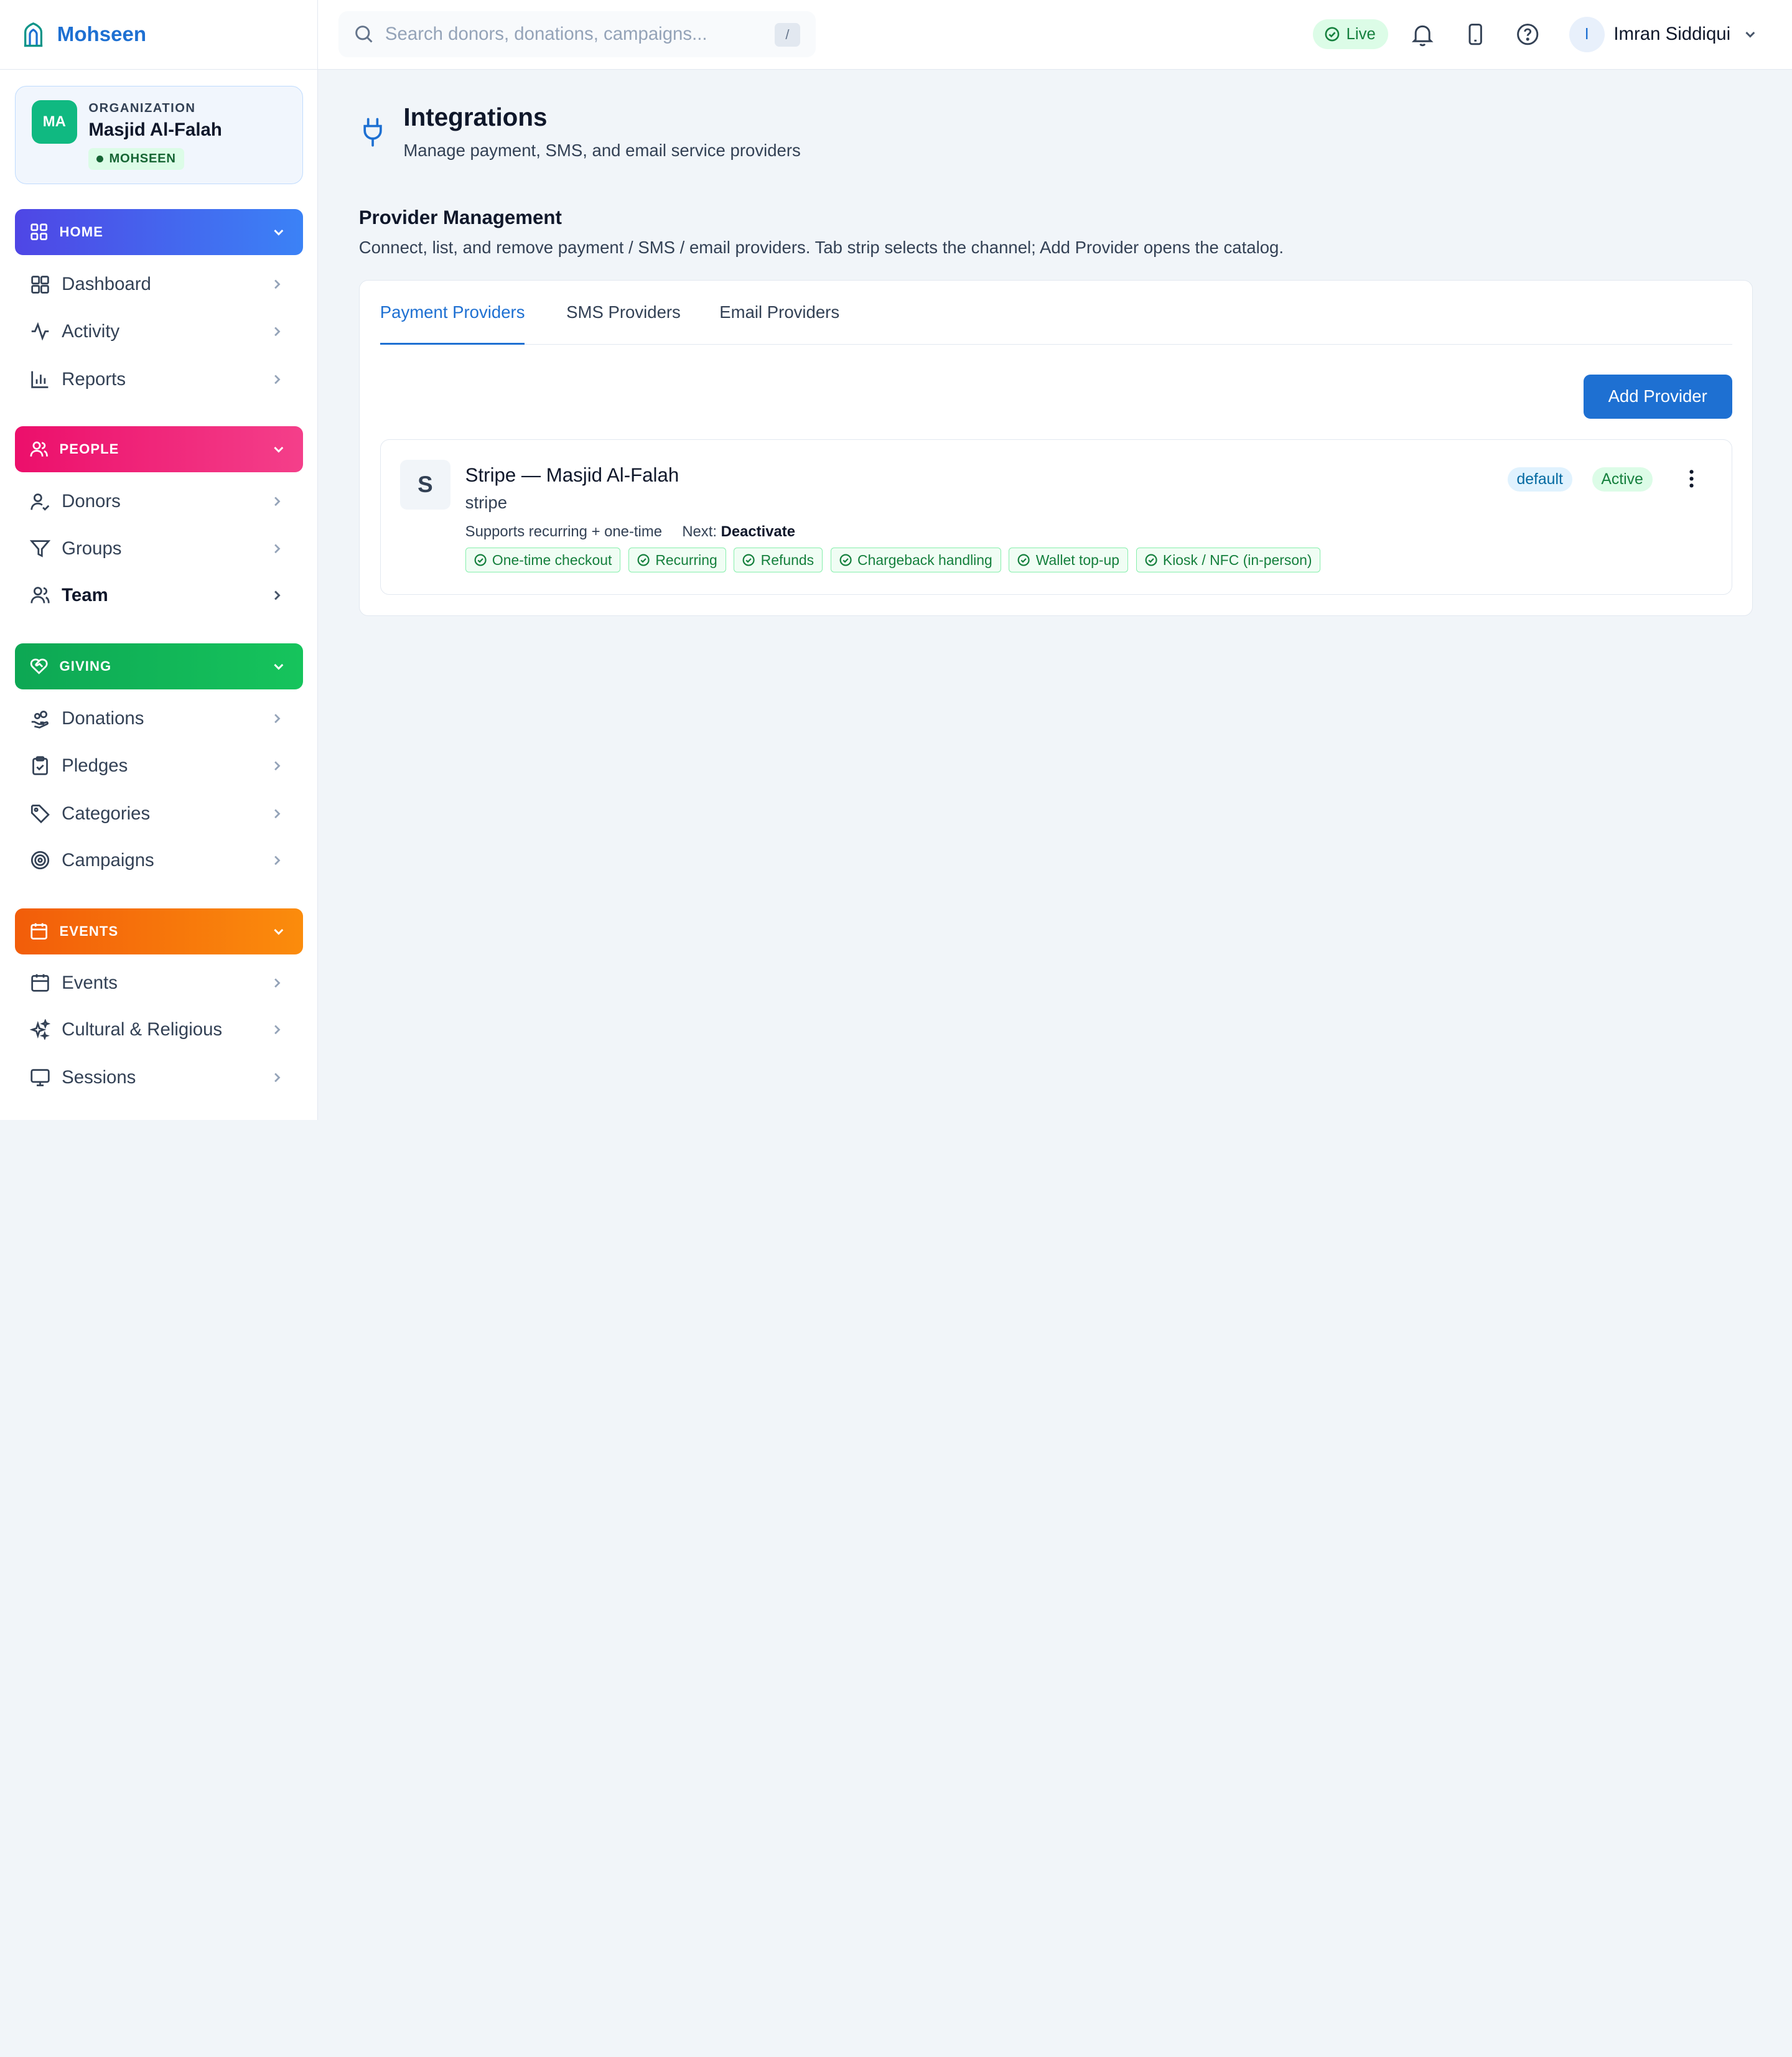 The image size is (1792, 2057). I want to click on tab-payment-providers: Payment Providers, so click(452, 323).